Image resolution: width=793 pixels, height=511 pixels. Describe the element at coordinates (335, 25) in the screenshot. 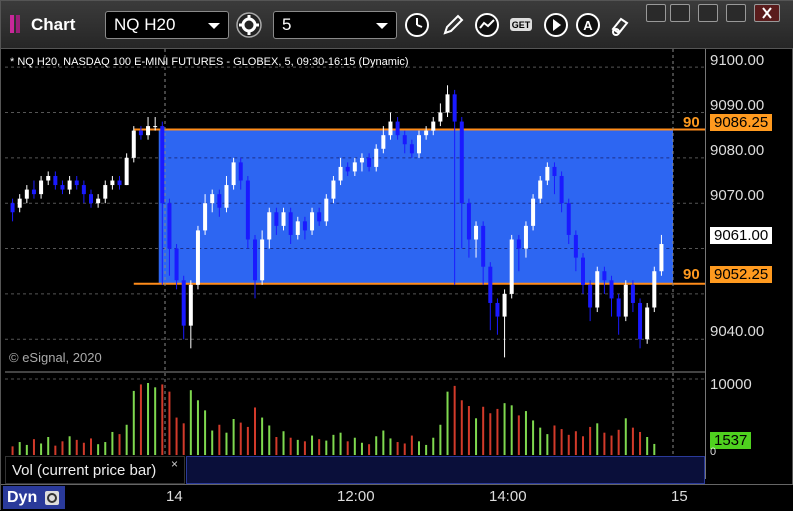

I see `interval-combobox: 5` at that location.